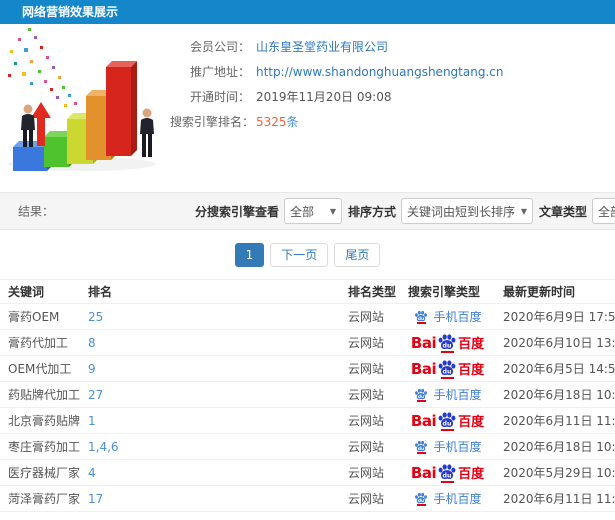  I want to click on page-header: 网络营销效果展示, so click(307, 12).